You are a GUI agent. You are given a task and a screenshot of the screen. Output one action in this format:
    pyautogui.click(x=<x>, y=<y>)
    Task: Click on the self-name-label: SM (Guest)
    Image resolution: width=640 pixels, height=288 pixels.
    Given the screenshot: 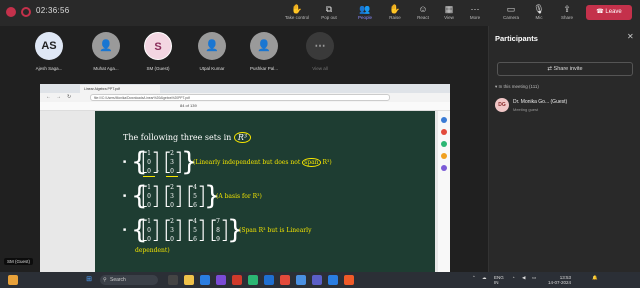 What is the action you would take?
    pyautogui.click(x=19, y=261)
    